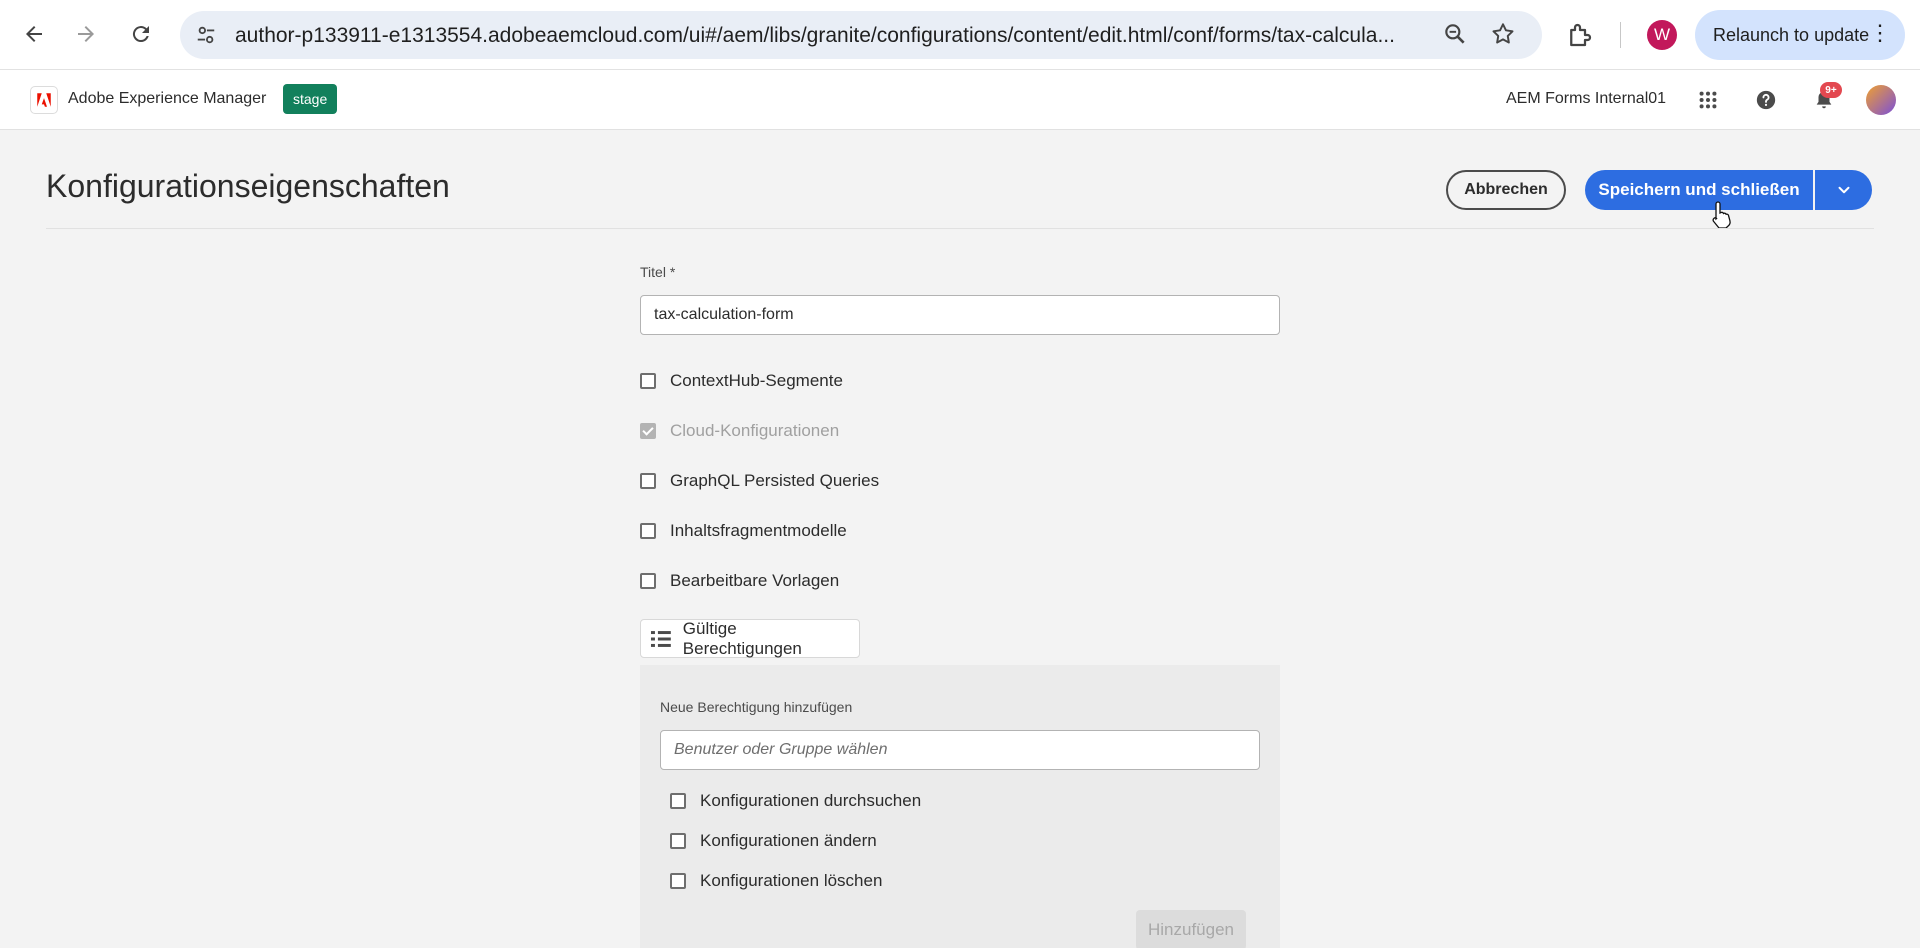 The height and width of the screenshot is (948, 1920). I want to click on relaunch-label: Relaunch to update, so click(1791, 34).